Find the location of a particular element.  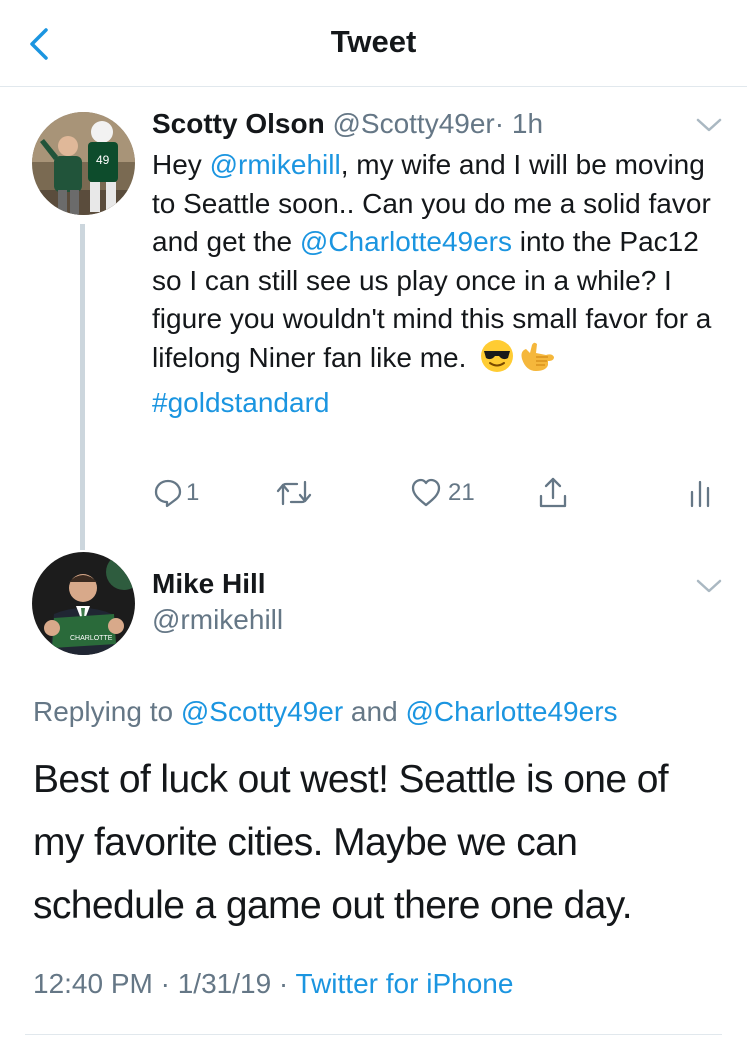

sunglasses-face-icon is located at coordinates (497, 361).